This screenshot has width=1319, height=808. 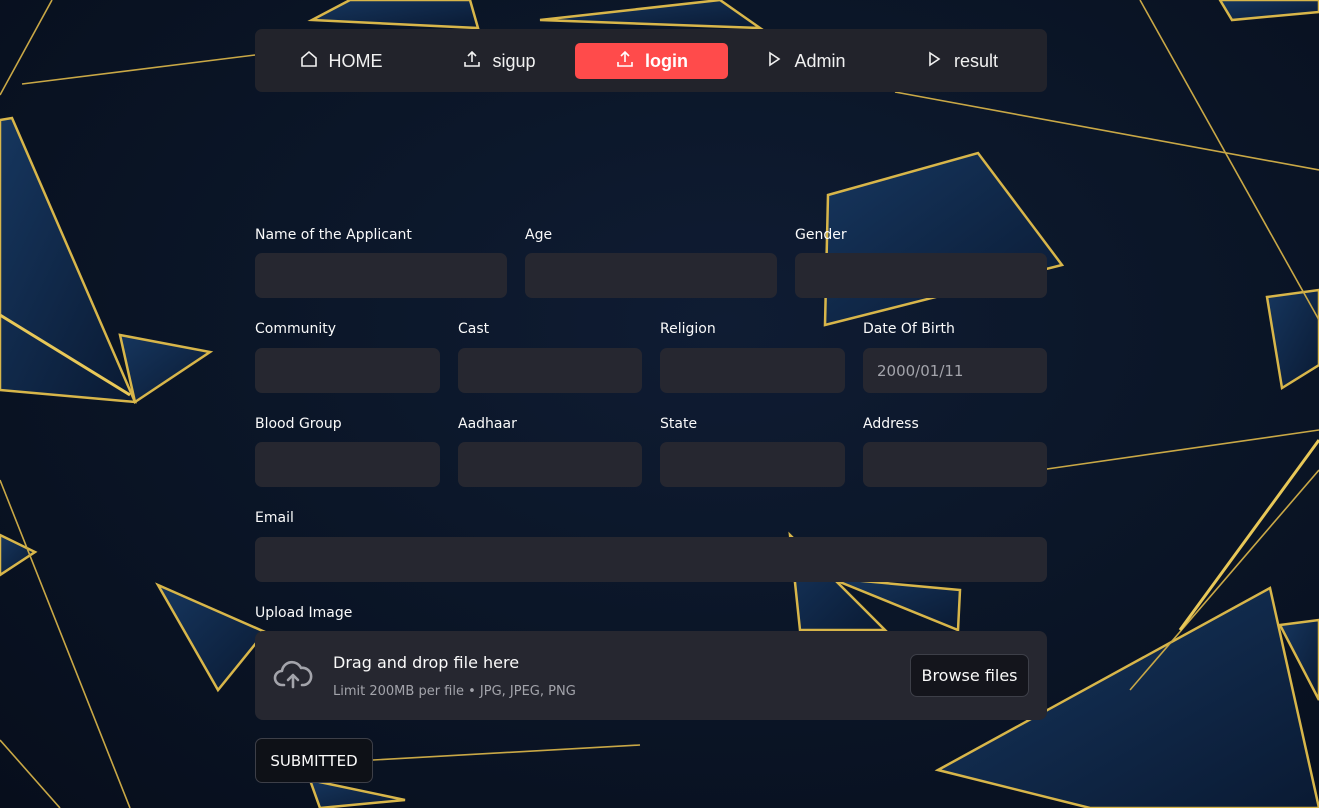 What do you see at coordinates (550, 464) in the screenshot?
I see `aadhaar-input` at bounding box center [550, 464].